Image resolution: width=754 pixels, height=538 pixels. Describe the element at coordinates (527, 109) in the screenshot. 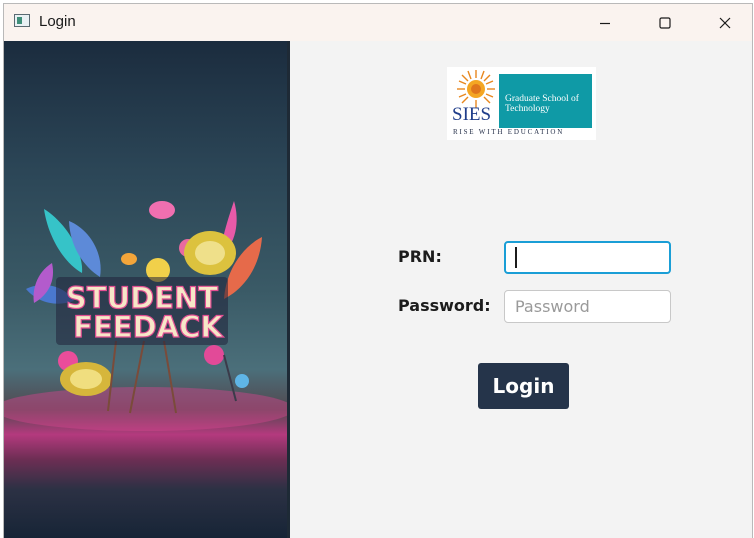

I see `logo-institution-line2: Technology` at that location.